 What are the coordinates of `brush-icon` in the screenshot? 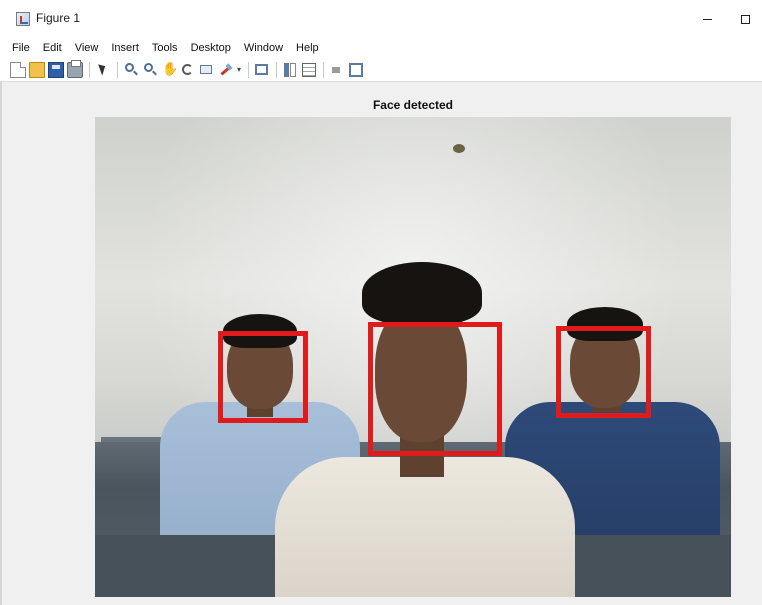 It's located at (226, 70).